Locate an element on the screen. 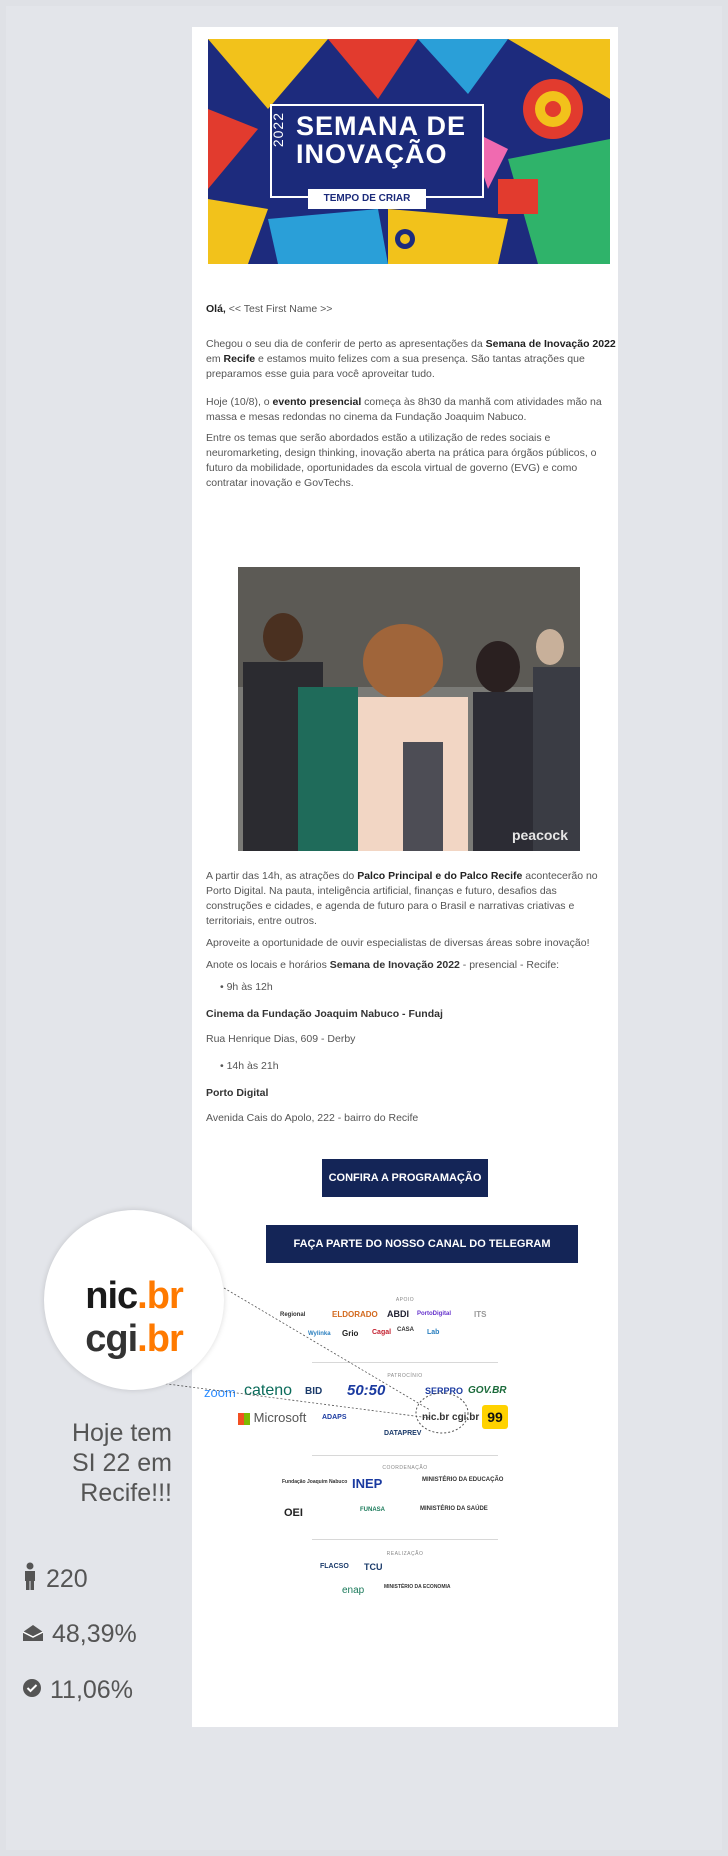 This screenshot has height=1856, width=728. recipients-count: 220 is located at coordinates (67, 1579).